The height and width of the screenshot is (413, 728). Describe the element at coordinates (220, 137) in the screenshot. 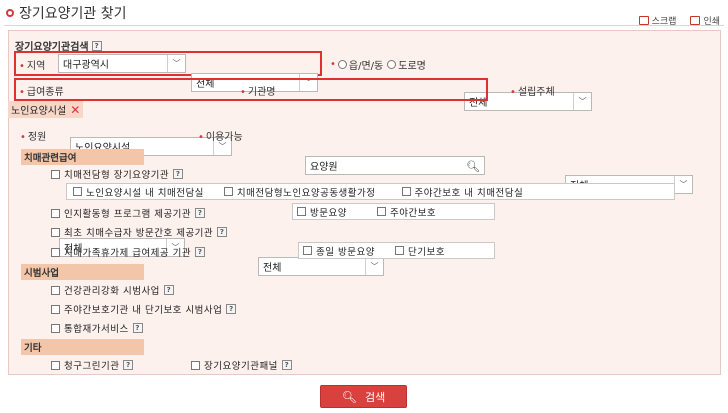

I see `availability-label: • 이용가능` at that location.